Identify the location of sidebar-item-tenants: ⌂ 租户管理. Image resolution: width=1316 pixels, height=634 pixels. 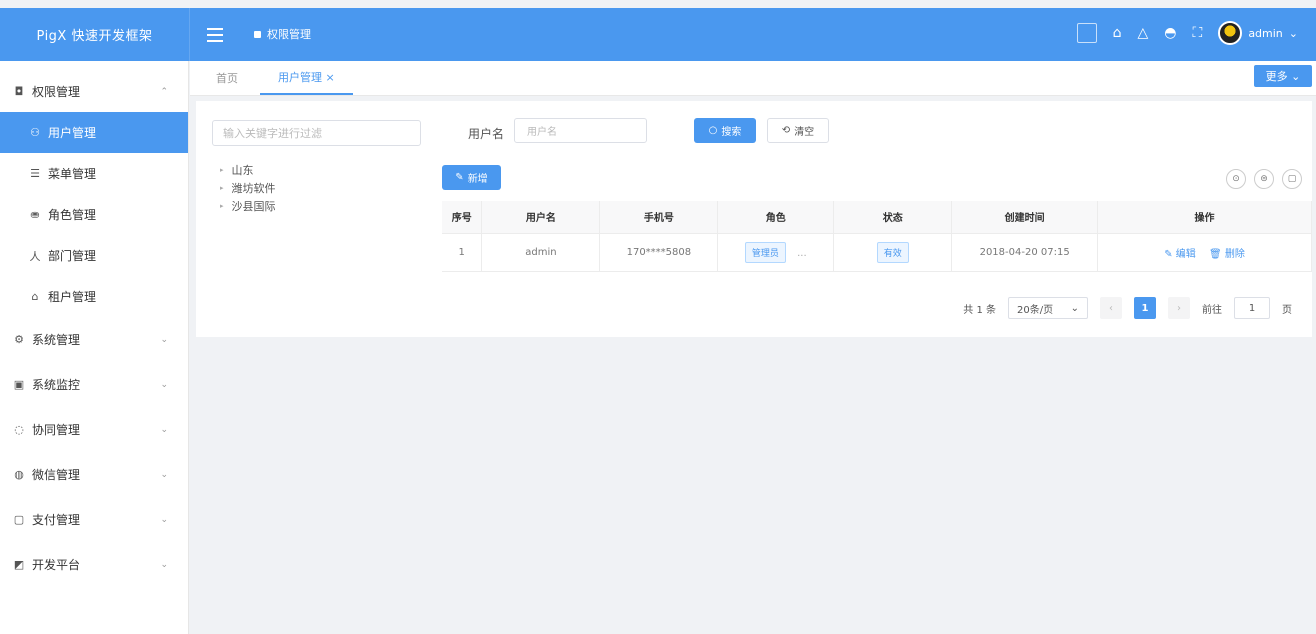
(94, 296).